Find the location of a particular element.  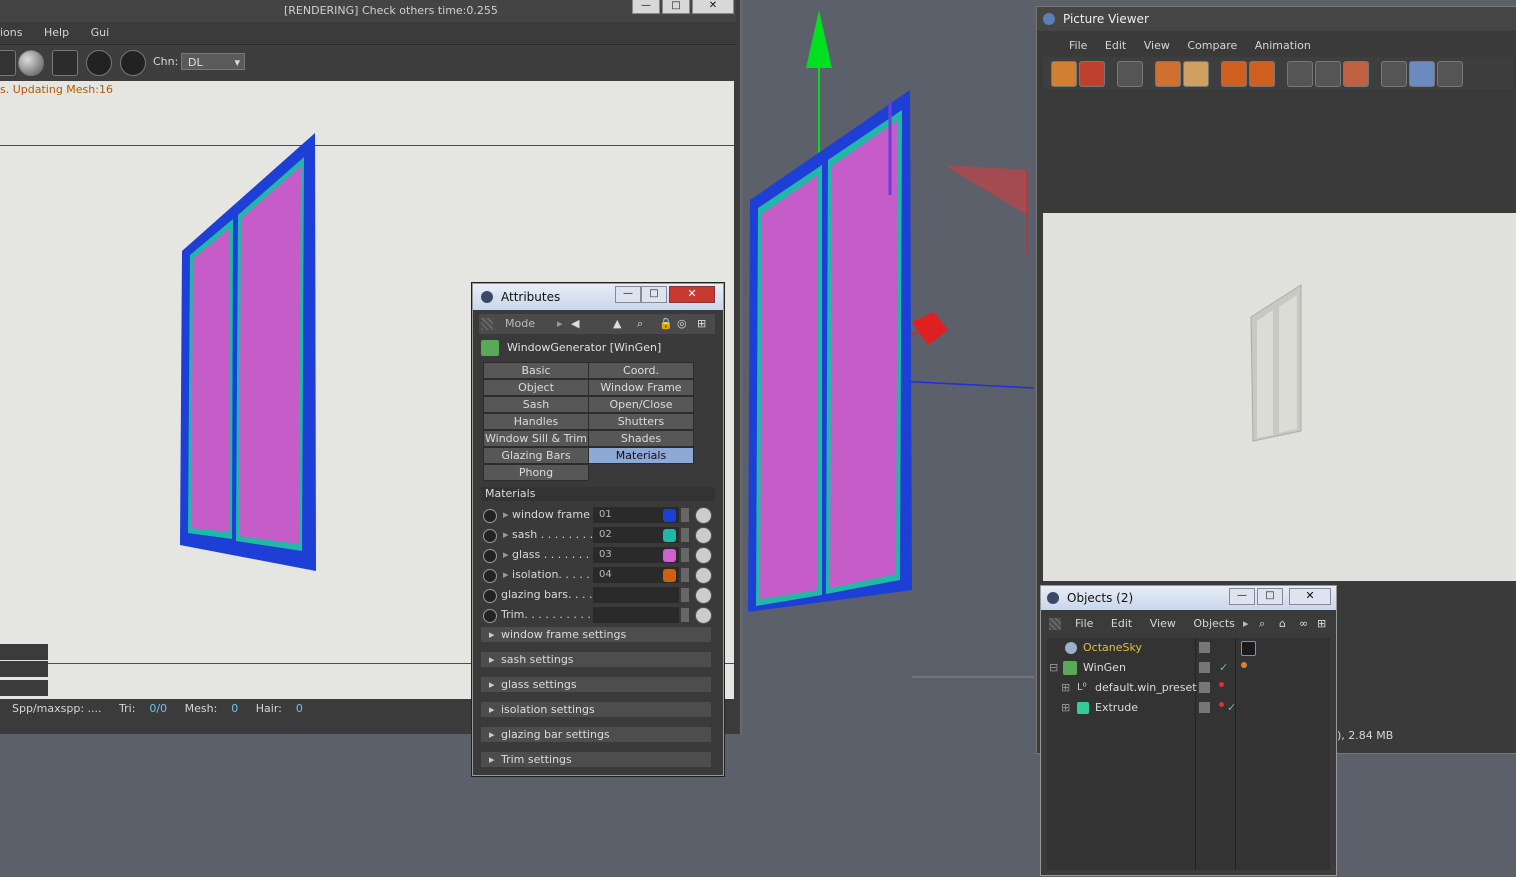

ab-split-icon is located at coordinates (1422, 74).